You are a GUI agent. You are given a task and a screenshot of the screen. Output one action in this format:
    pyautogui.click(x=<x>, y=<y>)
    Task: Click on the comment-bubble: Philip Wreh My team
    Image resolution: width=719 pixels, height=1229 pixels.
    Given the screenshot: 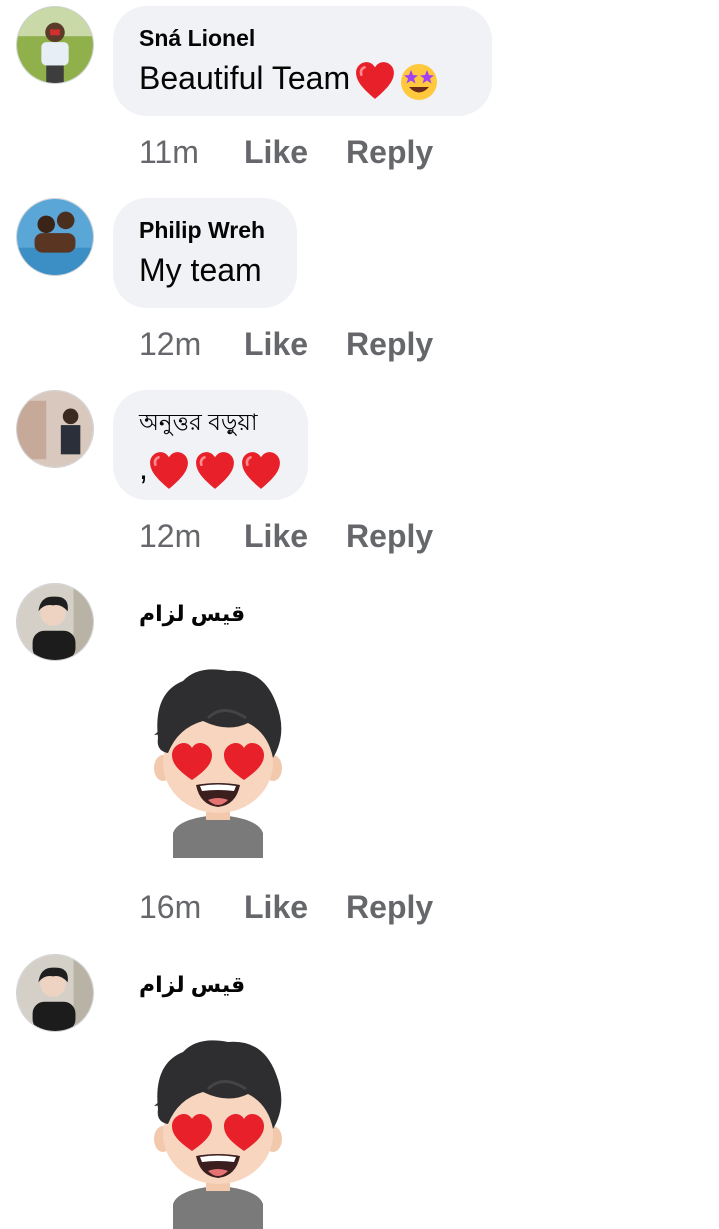 What is the action you would take?
    pyautogui.click(x=205, y=253)
    